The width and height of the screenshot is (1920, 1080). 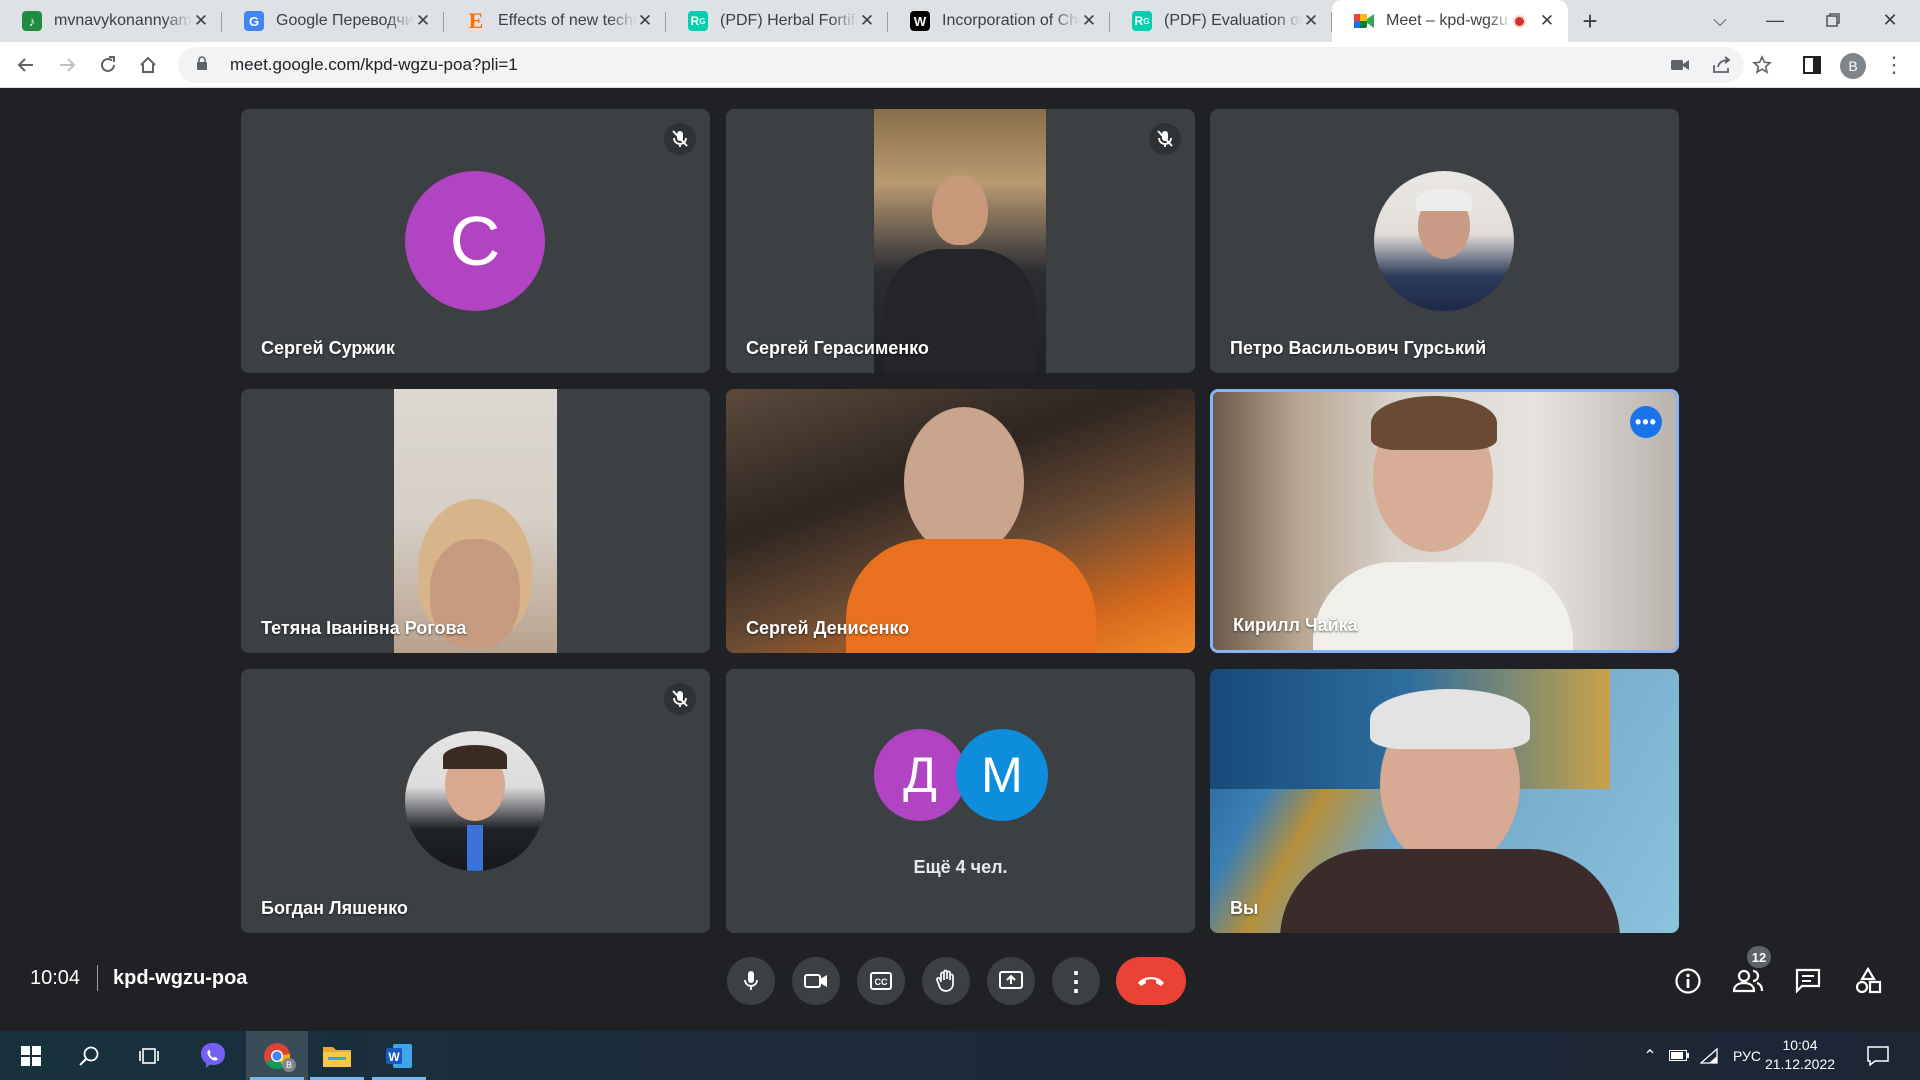 What do you see at coordinates (828, 628) in the screenshot?
I see `participant-name: Сергей Денисенко` at bounding box center [828, 628].